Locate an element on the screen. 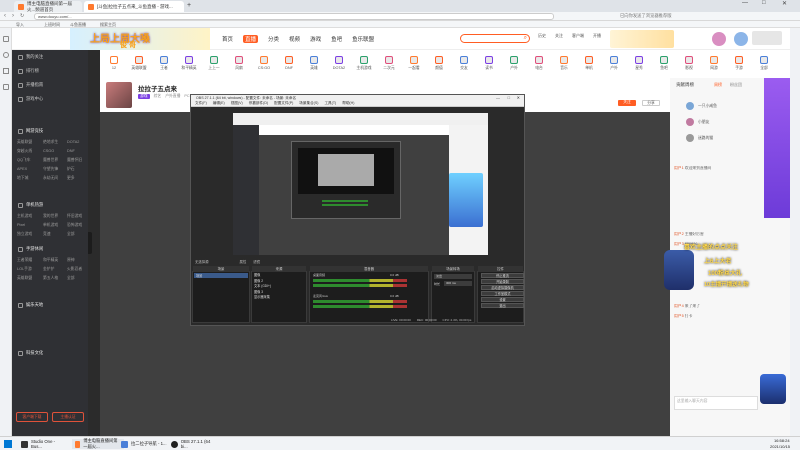 This screenshot has width=800, height=450. sub-item: 魔兽世界 is located at coordinates (55, 160).